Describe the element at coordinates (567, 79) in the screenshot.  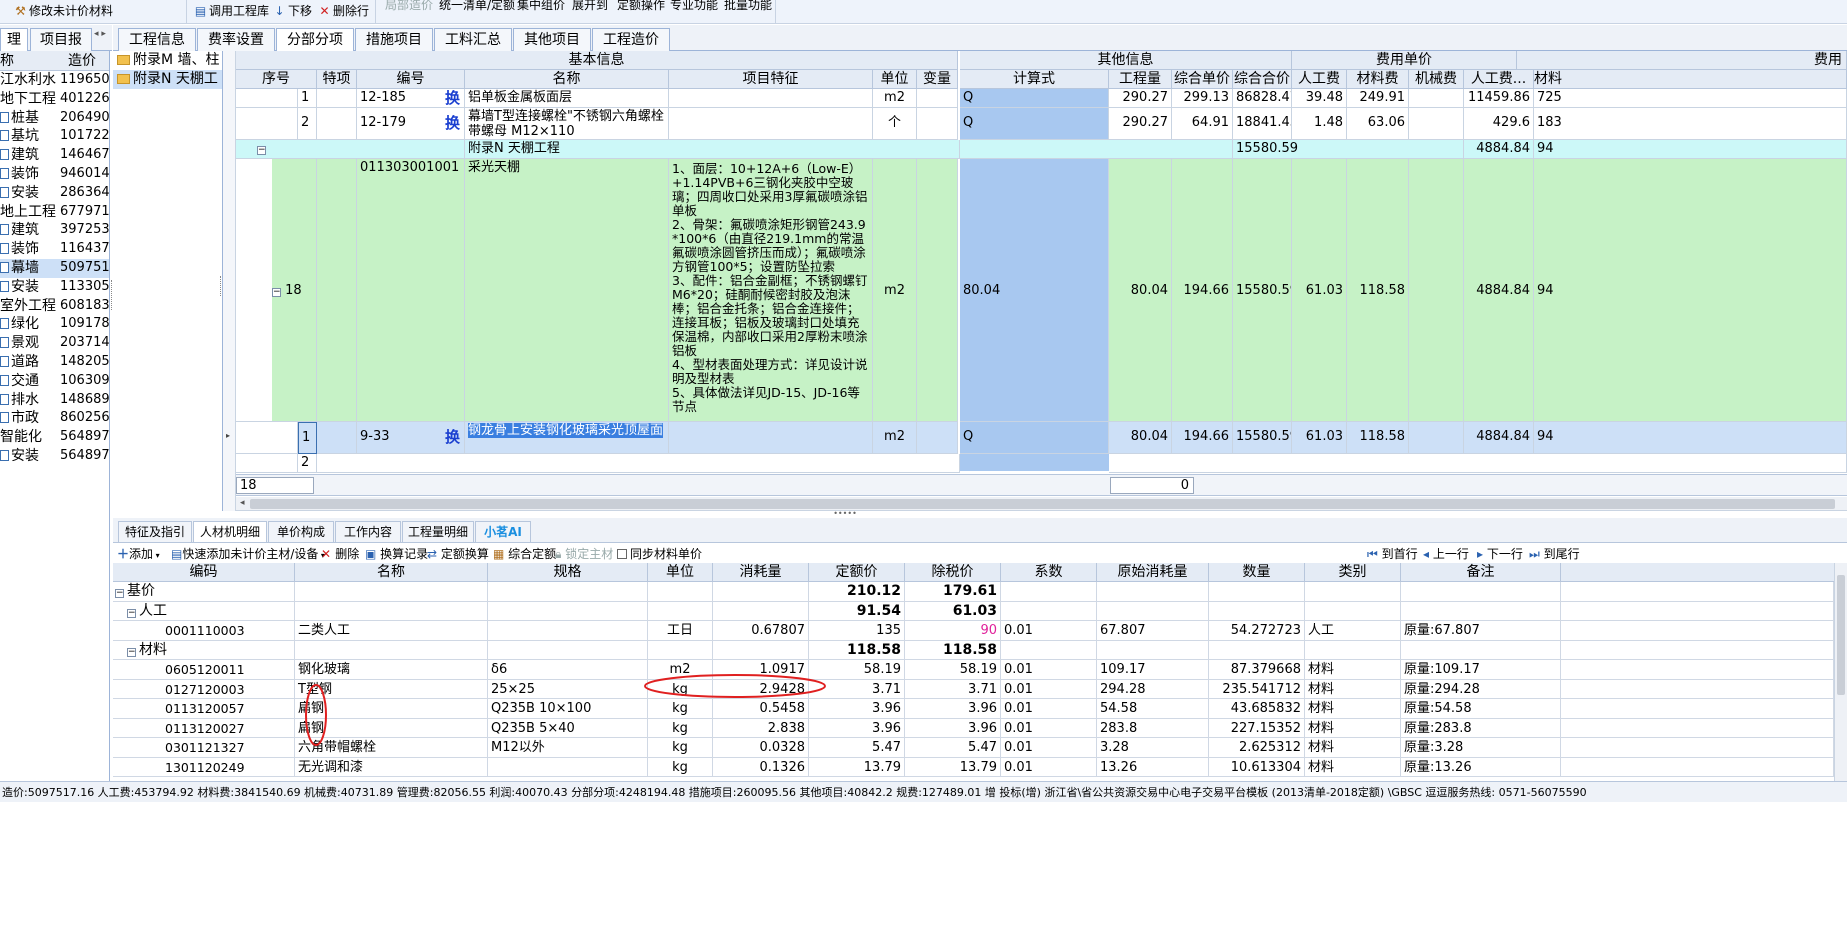
I see `column-header-name: 名称` at that location.